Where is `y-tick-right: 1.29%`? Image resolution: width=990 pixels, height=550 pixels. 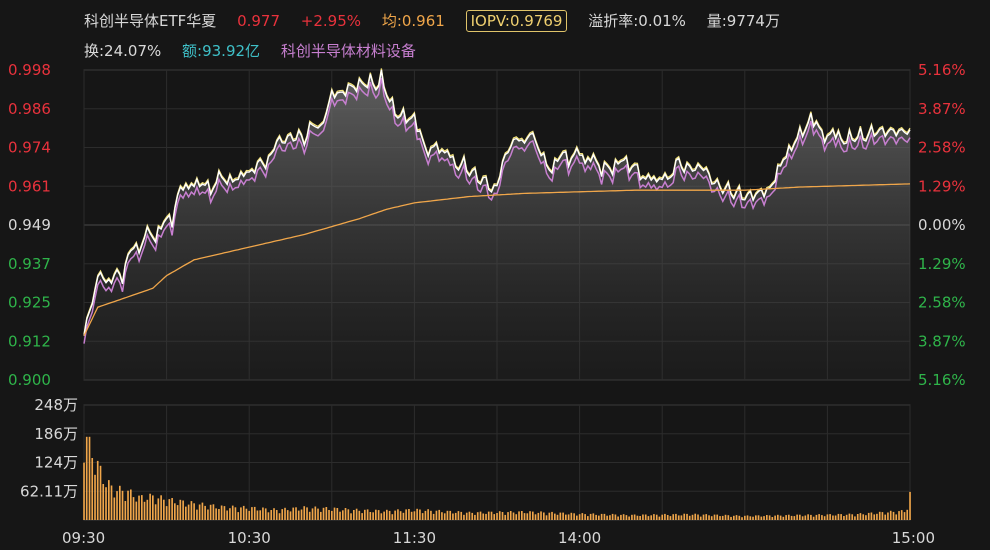 y-tick-right: 1.29% is located at coordinates (942, 264).